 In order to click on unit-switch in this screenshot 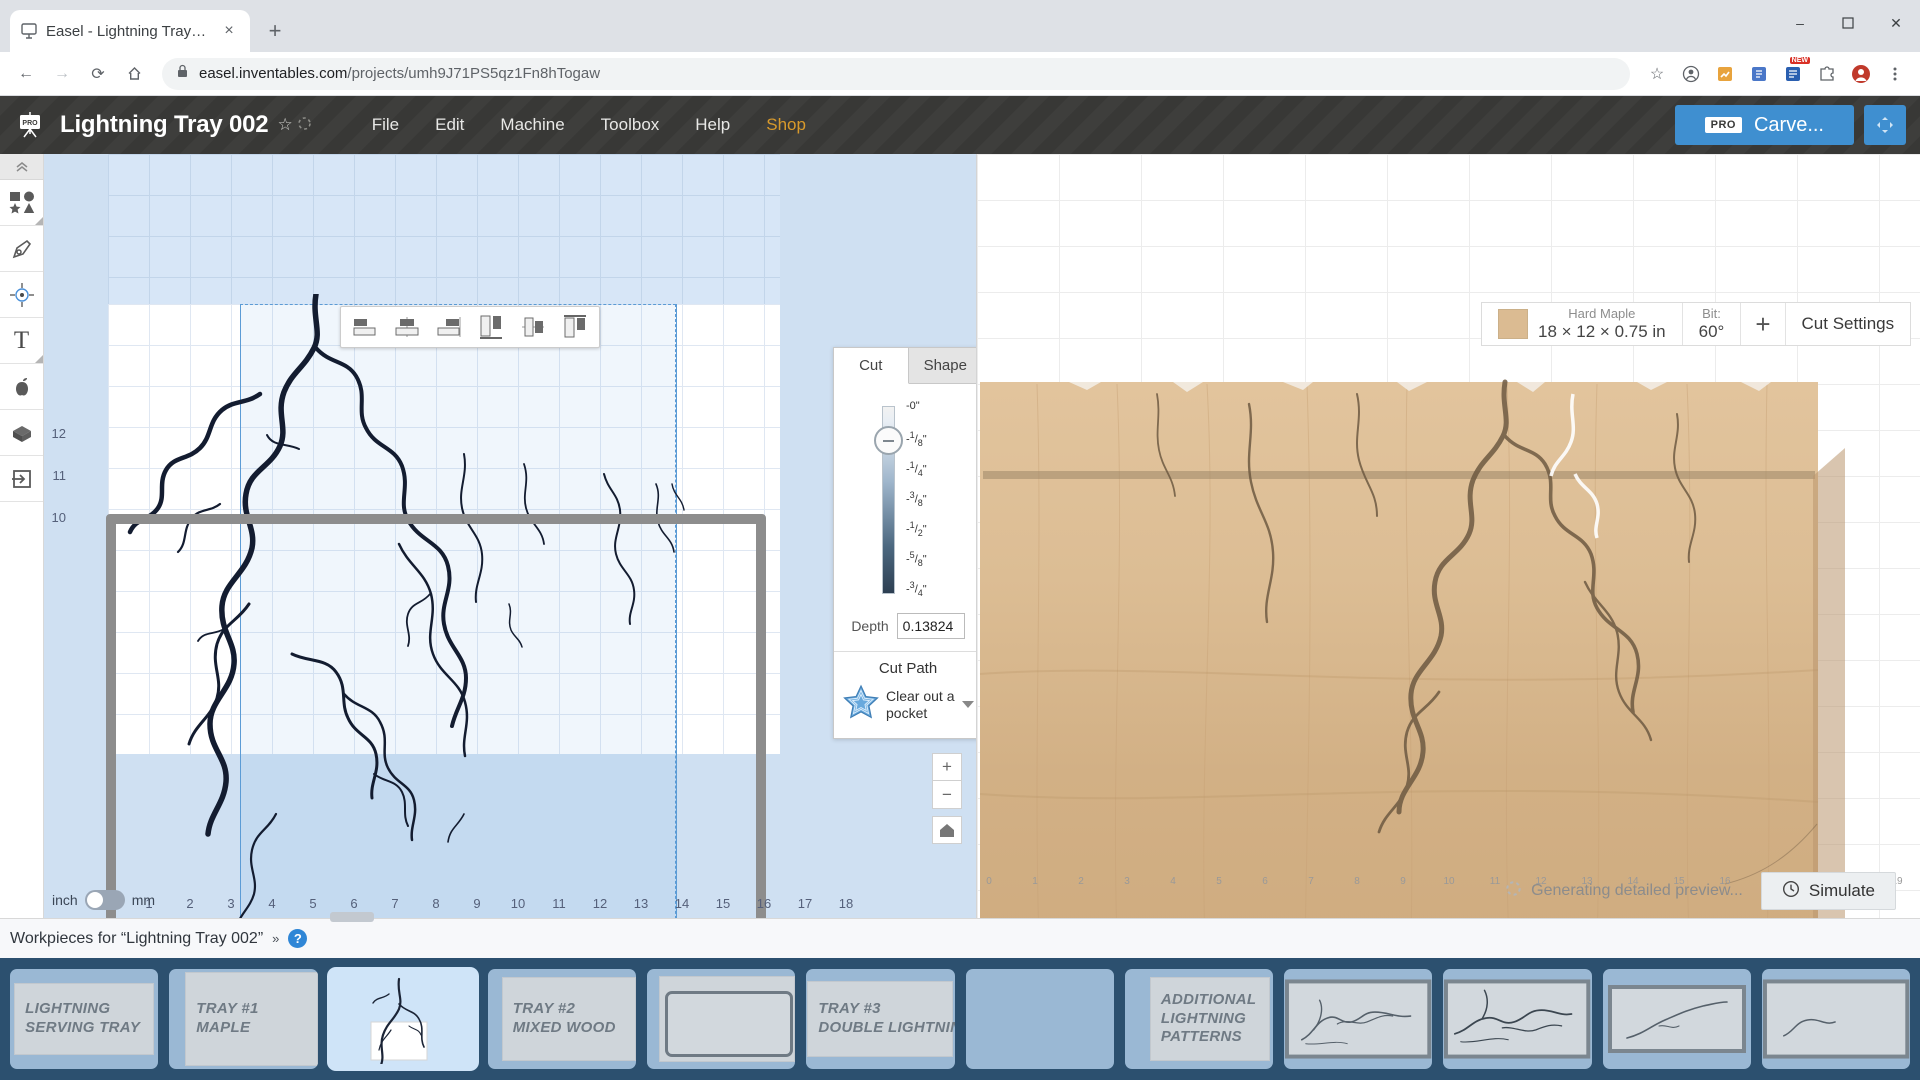, I will do `click(104, 900)`.